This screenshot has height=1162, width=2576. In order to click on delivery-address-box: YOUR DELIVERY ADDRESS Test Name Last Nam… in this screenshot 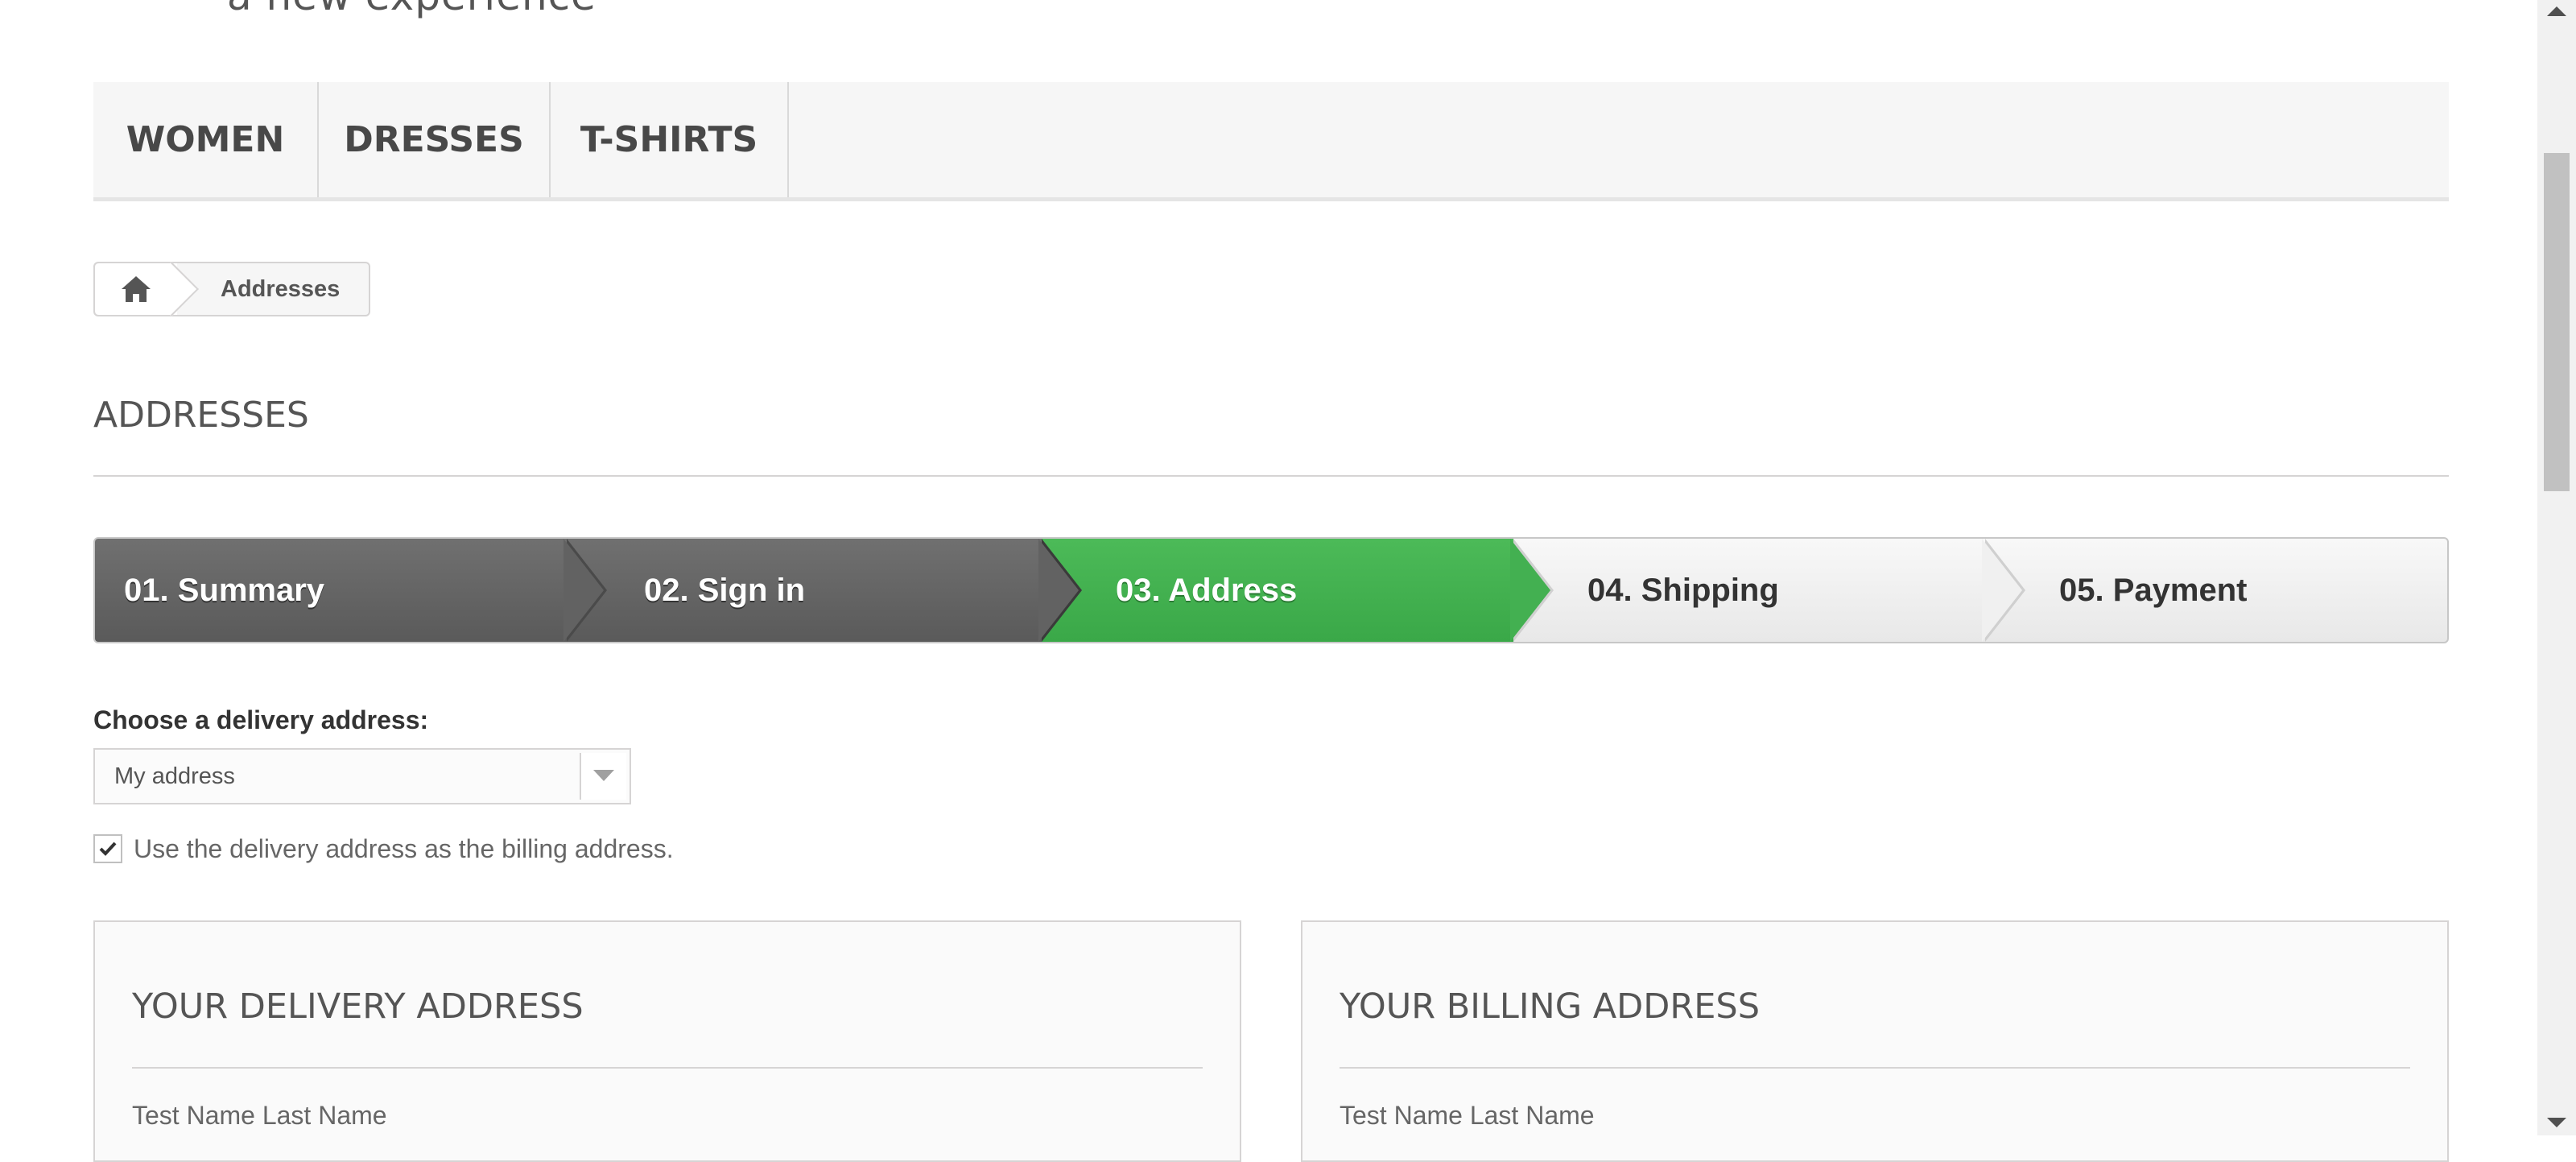, I will do `click(667, 1041)`.